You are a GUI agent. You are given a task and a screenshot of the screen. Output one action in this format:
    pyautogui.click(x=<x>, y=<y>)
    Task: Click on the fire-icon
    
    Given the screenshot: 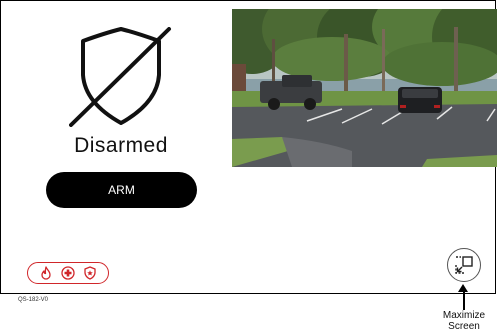 What is the action you would take?
    pyautogui.click(x=46, y=273)
    